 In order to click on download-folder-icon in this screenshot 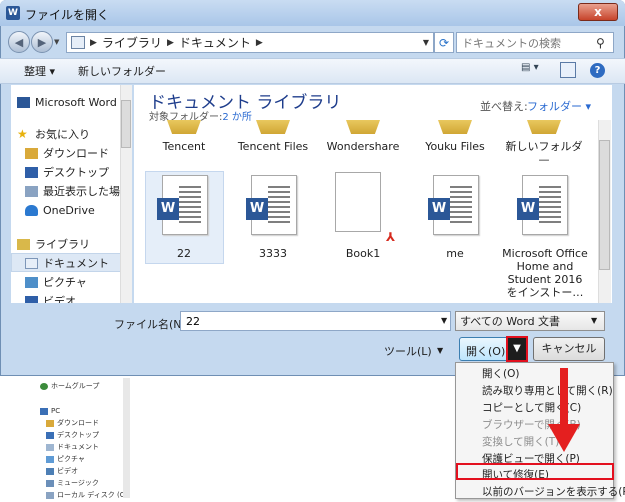, I will do `click(31, 153)`.